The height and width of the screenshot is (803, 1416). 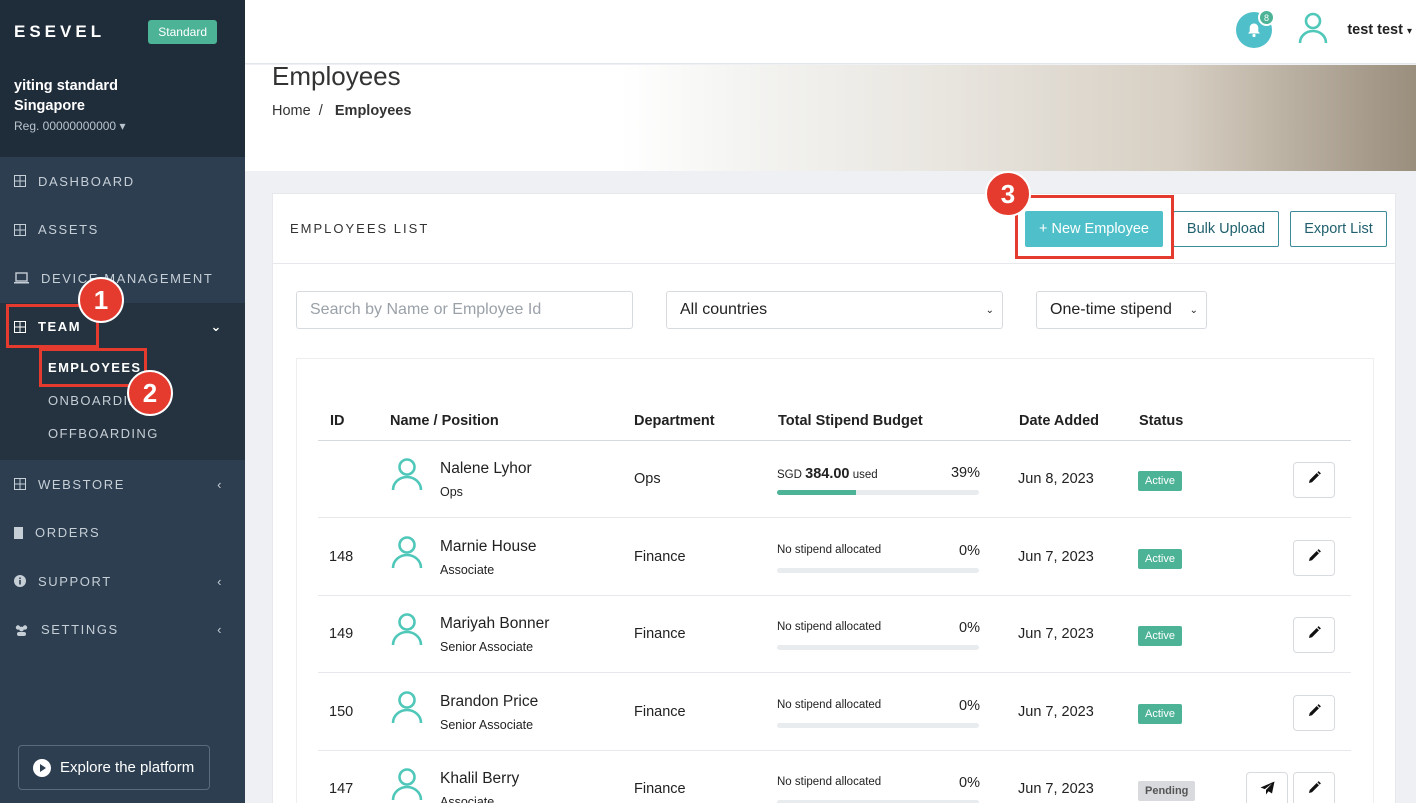 I want to click on sidebar-item-dashboard: DASHBOARD, so click(x=122, y=181).